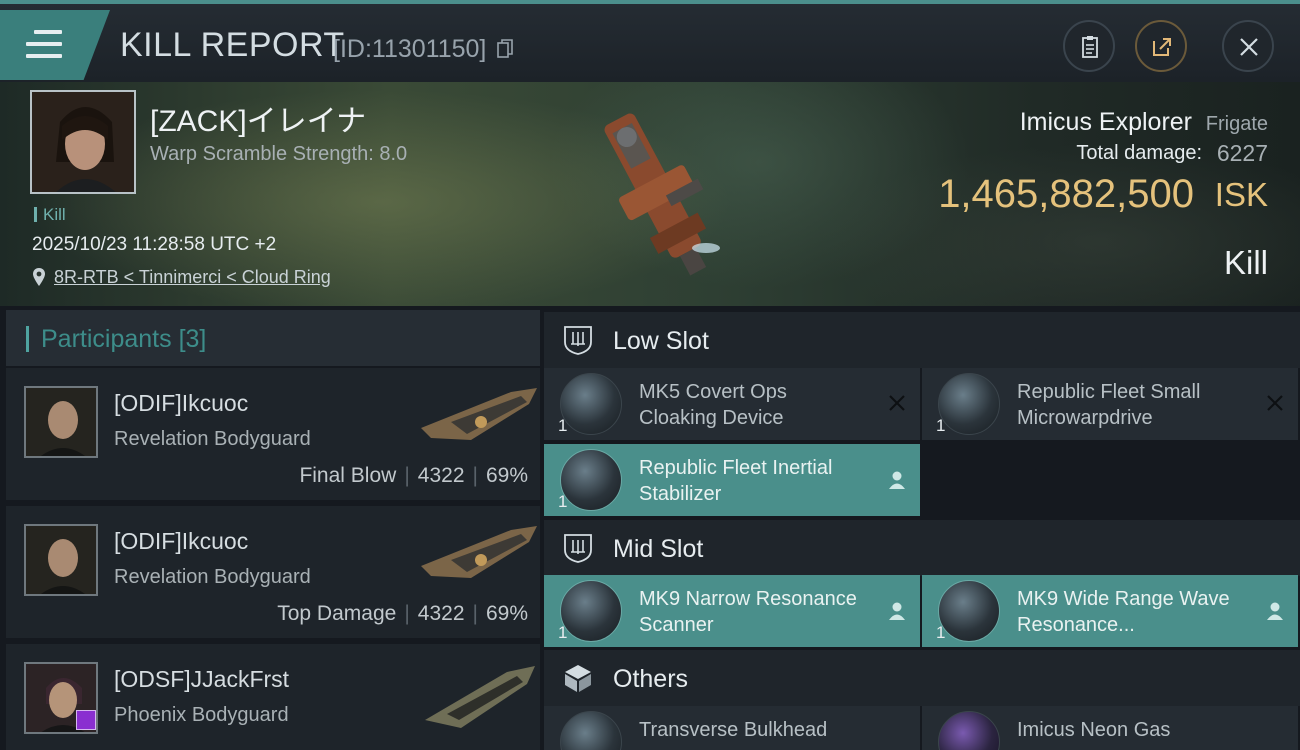 Image resolution: width=1300 pixels, height=750 pixels. Describe the element at coordinates (1245, 262) in the screenshot. I see `kill-result: Kill` at that location.